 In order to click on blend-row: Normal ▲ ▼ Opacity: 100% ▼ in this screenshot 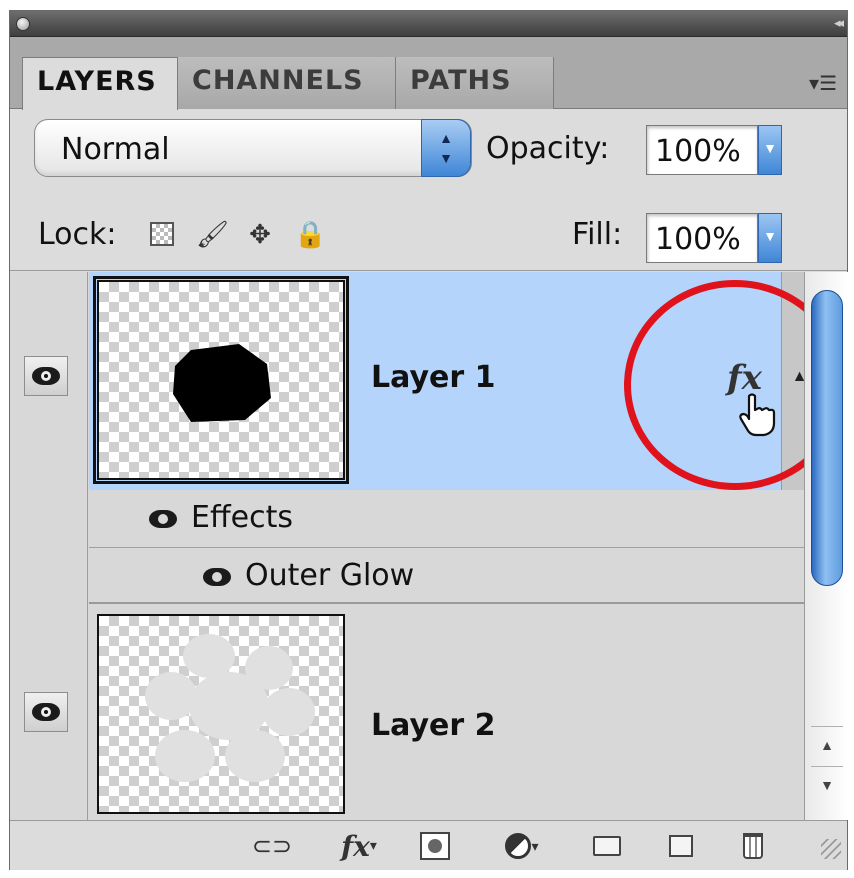, I will do `click(428, 149)`.